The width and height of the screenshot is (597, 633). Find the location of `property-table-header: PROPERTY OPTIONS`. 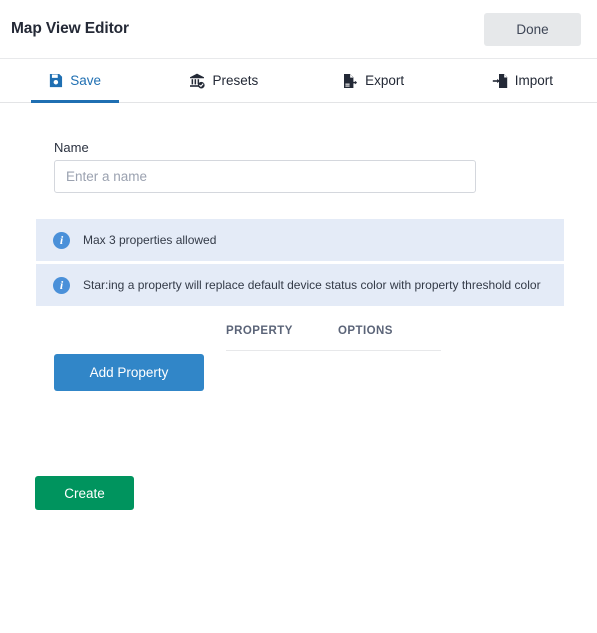

property-table-header: PROPERTY OPTIONS is located at coordinates (333, 338).